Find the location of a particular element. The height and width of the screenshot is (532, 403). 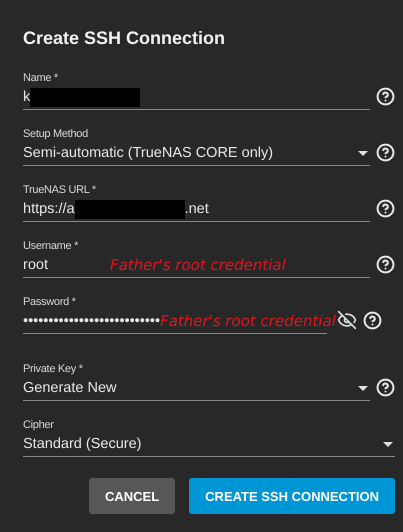

field-value: https://a is located at coordinates (49, 209).